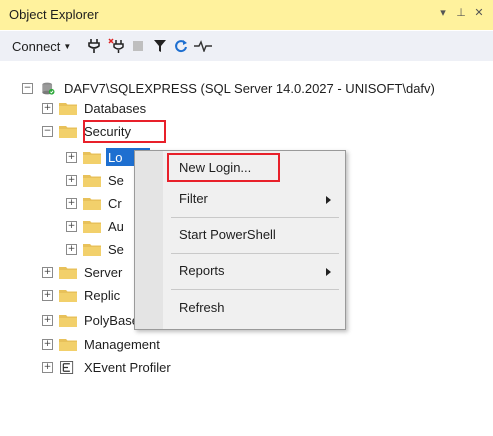 Image resolution: width=493 pixels, height=436 pixels. I want to click on menu-item-reports: Reports, so click(202, 270).